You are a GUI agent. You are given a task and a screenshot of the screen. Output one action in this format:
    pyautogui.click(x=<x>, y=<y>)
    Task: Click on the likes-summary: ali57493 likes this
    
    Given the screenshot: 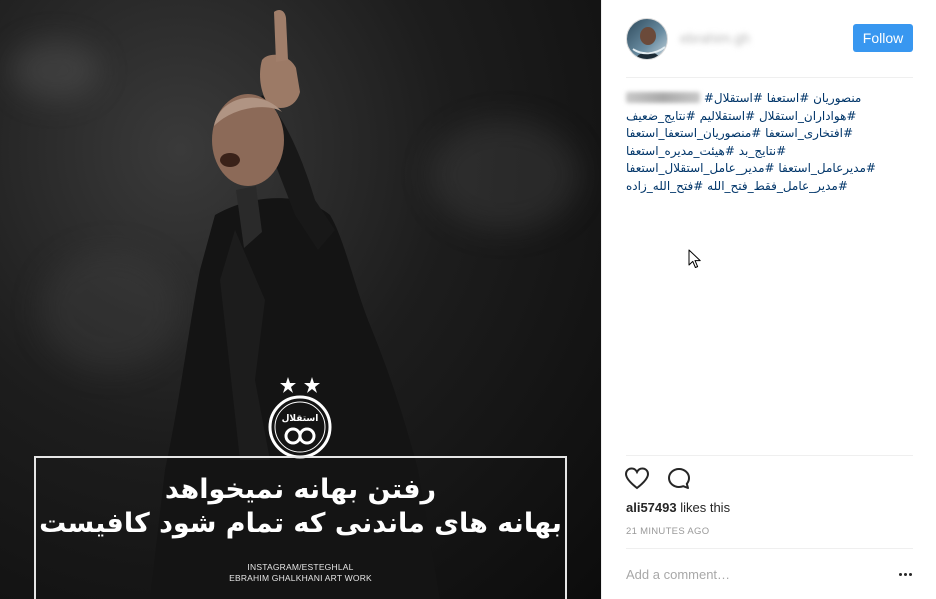 What is the action you would take?
    pyautogui.click(x=678, y=507)
    